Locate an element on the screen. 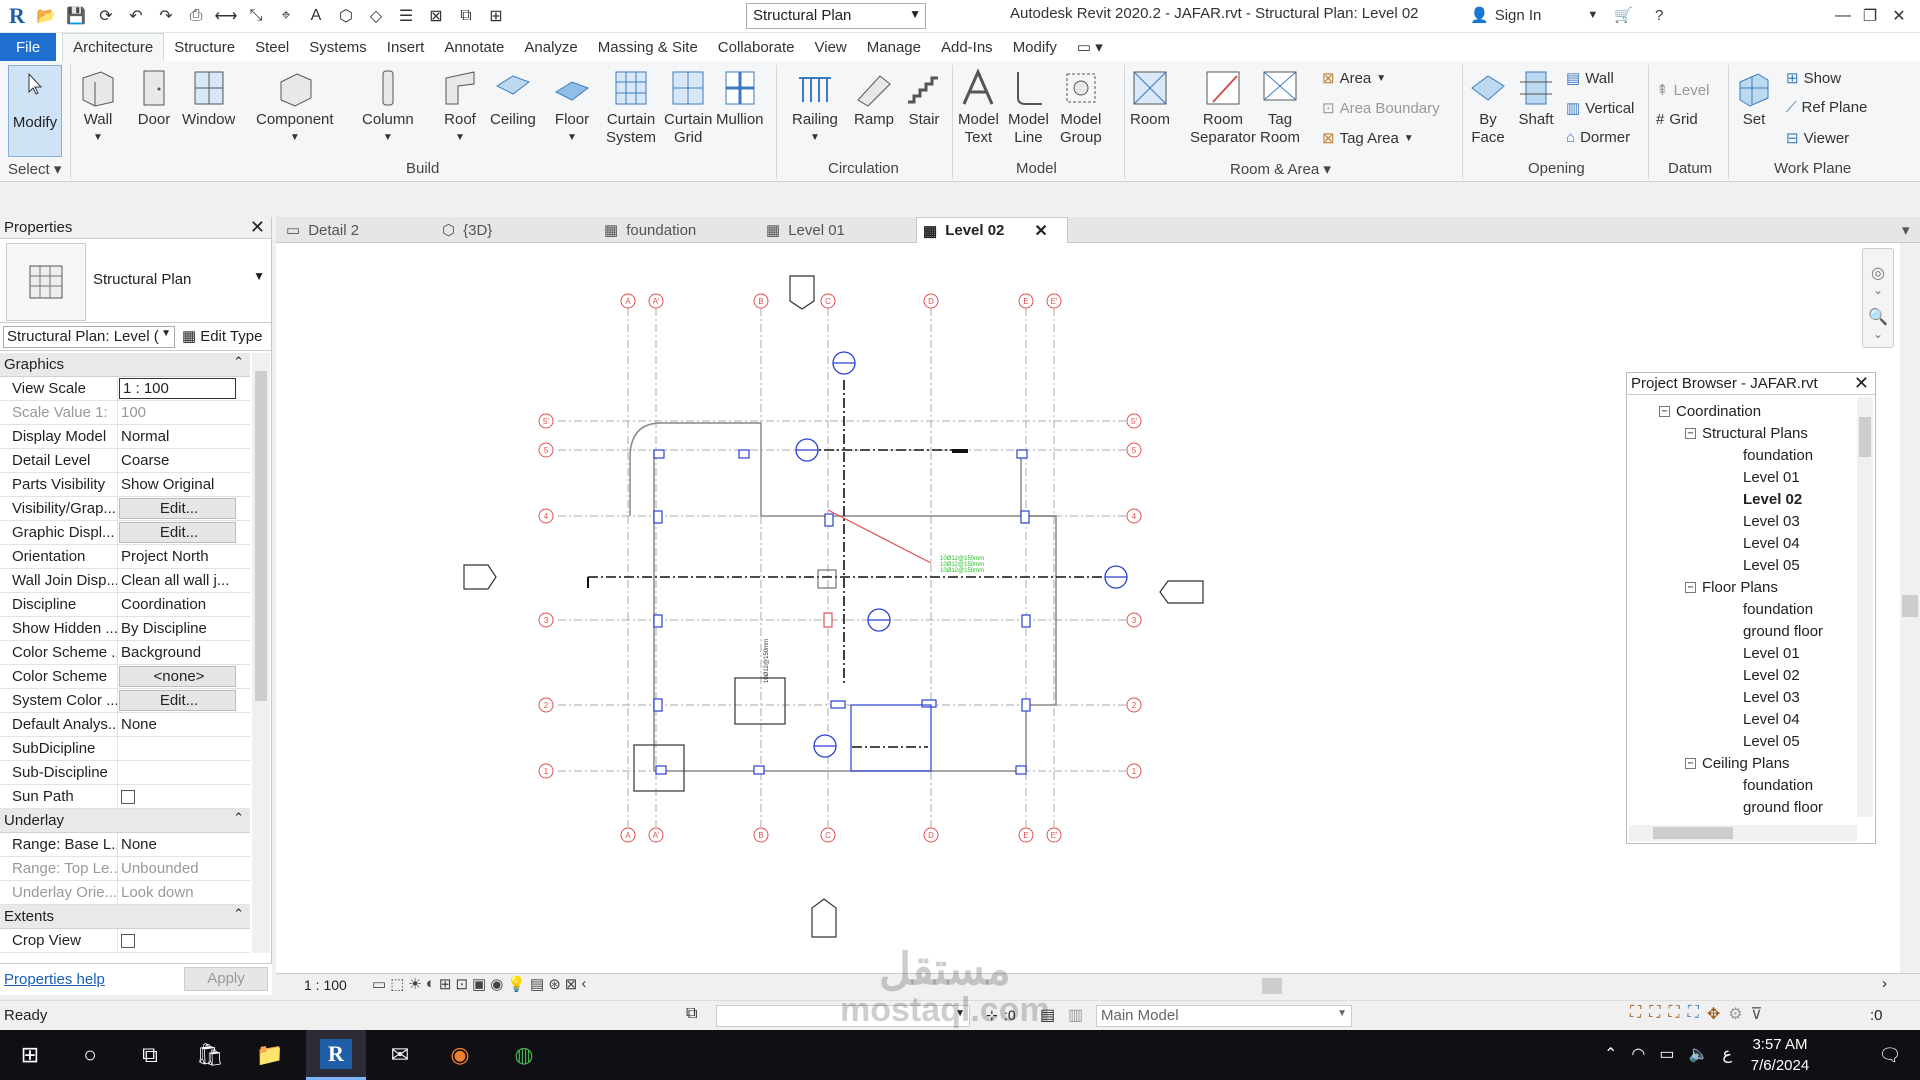 This screenshot has width=1920, height=1080. canvas-vertical-scrollbar is located at coordinates (1910, 608).